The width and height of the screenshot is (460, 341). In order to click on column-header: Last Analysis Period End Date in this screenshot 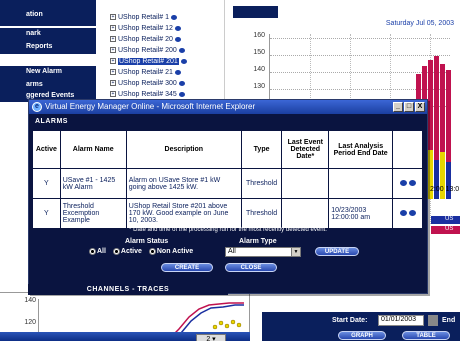, I will do `click(361, 149)`.